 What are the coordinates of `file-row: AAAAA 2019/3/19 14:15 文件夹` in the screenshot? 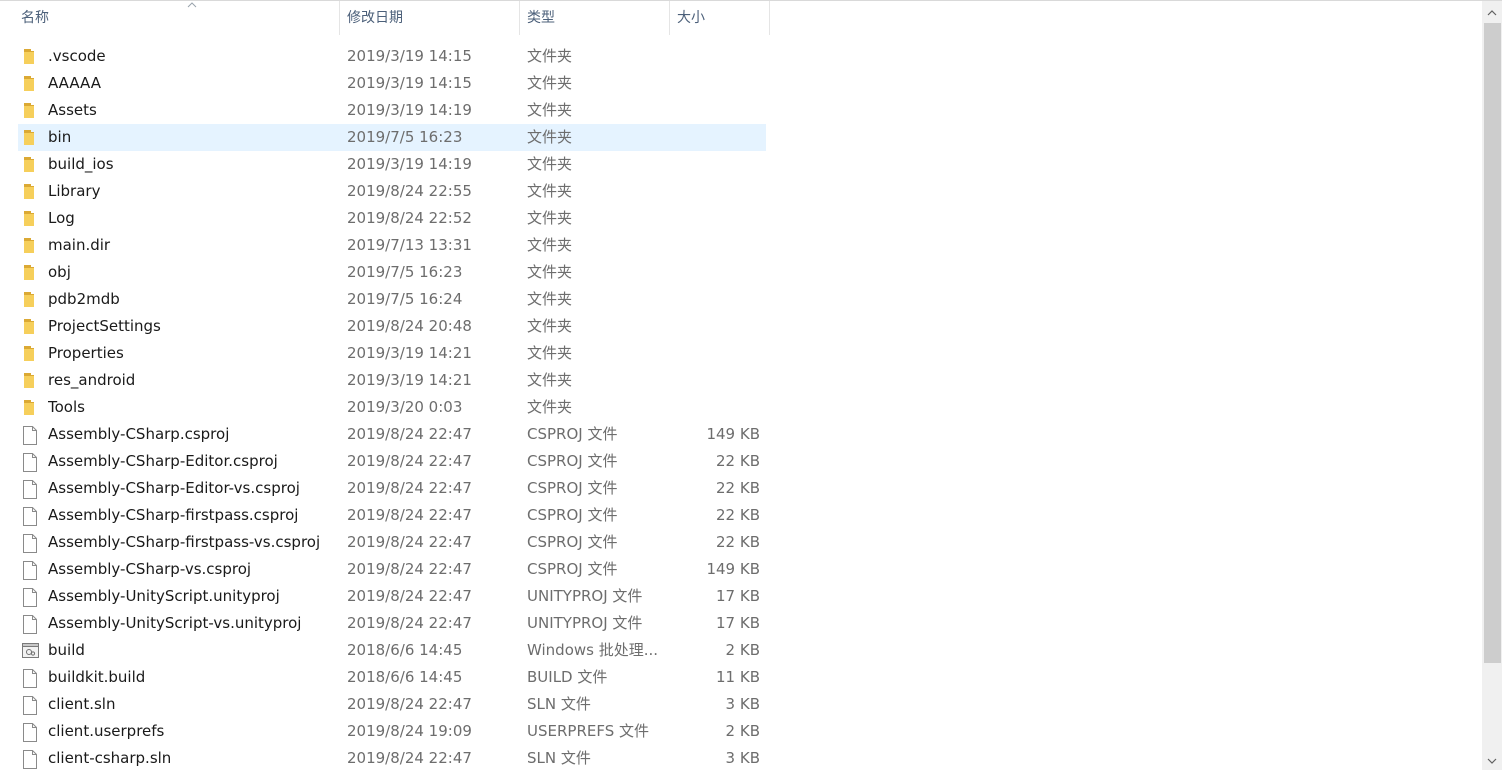 It's located at (392, 83).